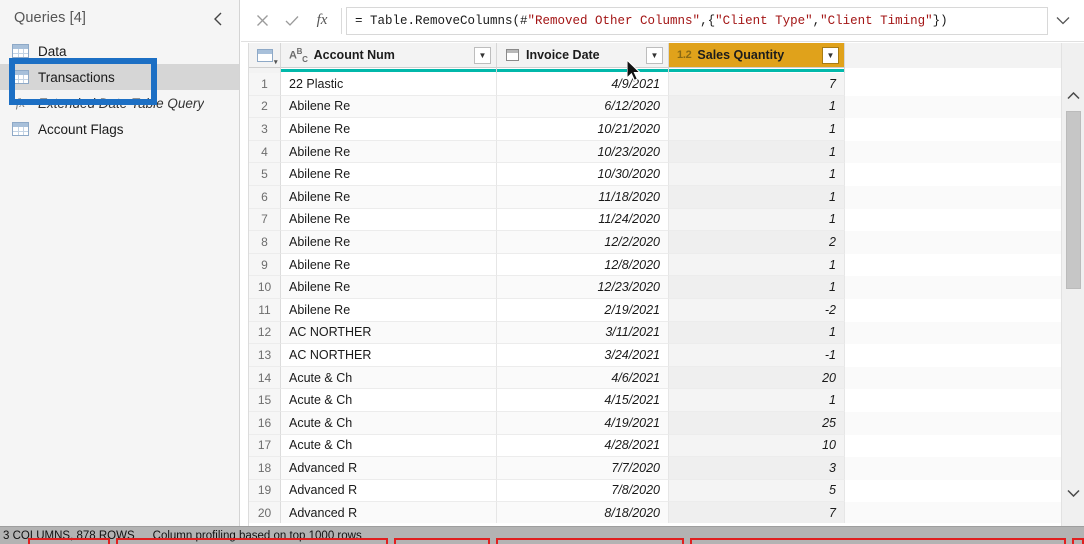 The width and height of the screenshot is (1084, 544). What do you see at coordinates (583, 355) in the screenshot?
I see `cell-date: 3/24/2021` at bounding box center [583, 355].